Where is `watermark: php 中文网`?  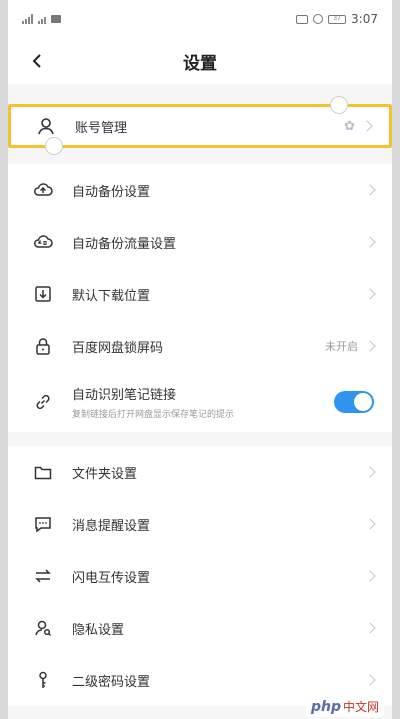
watermark: php 中文网 is located at coordinates (344, 706).